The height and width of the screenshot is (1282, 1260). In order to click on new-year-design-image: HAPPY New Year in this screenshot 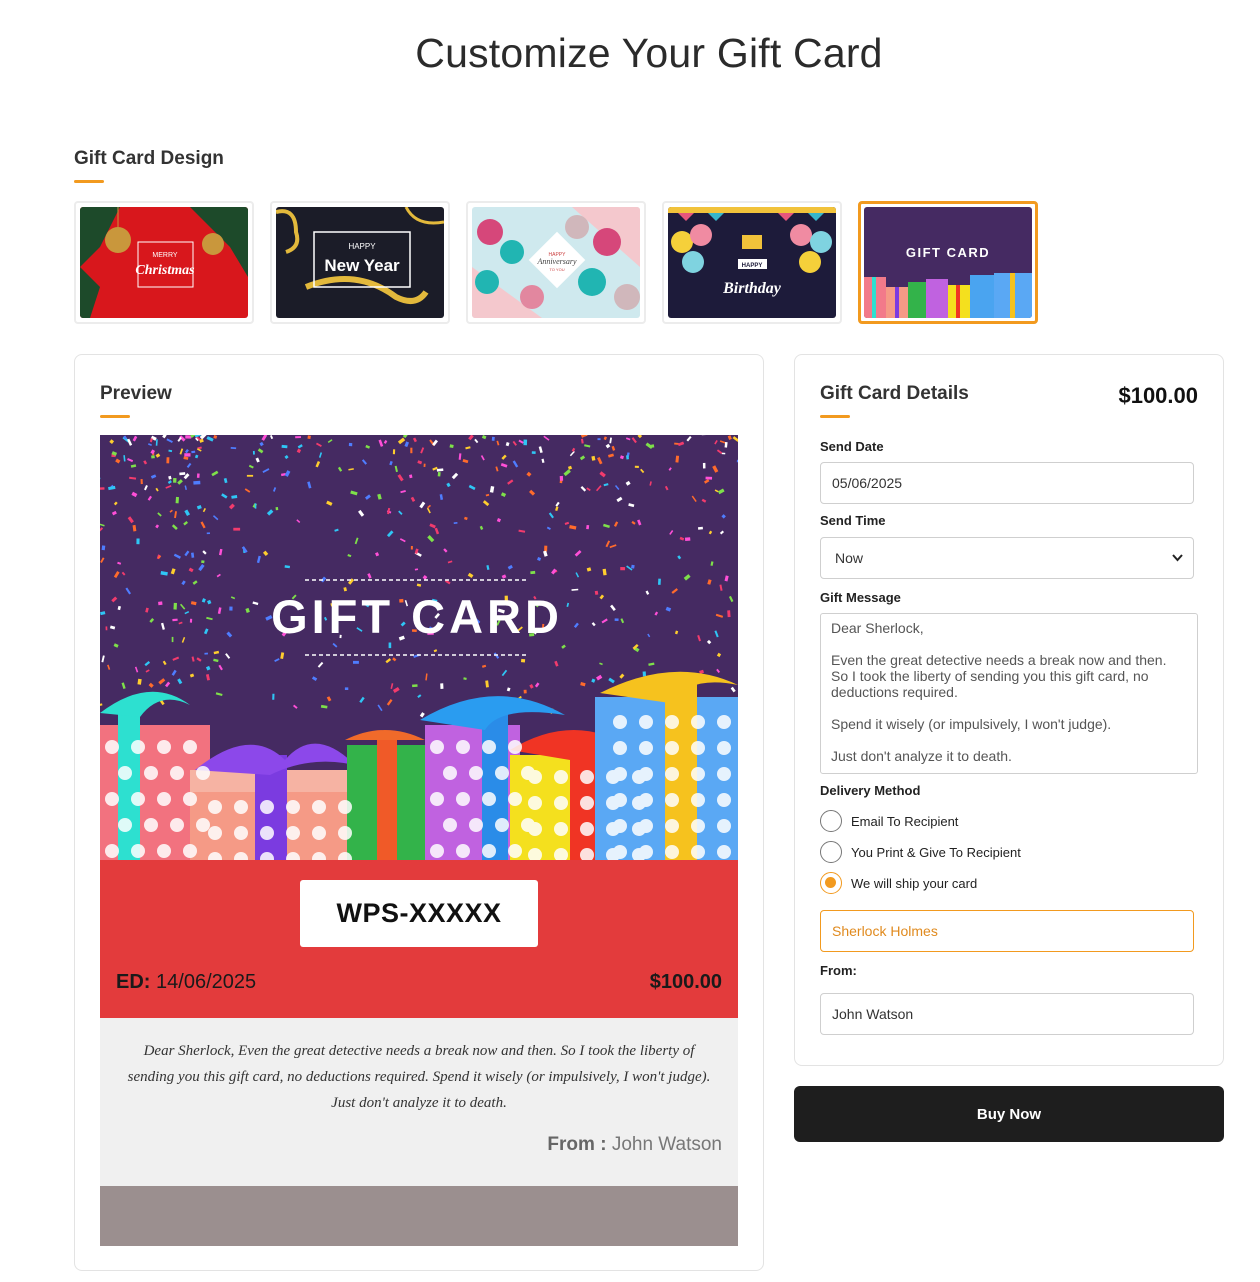, I will do `click(360, 262)`.